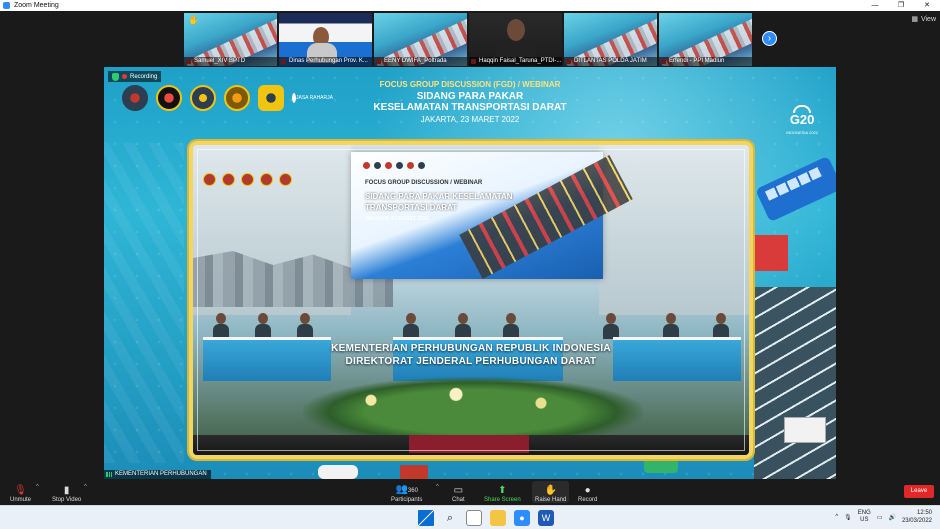 The height and width of the screenshot is (529, 940). I want to click on share-screen-button: ⬆ Share Screen, so click(502, 492).